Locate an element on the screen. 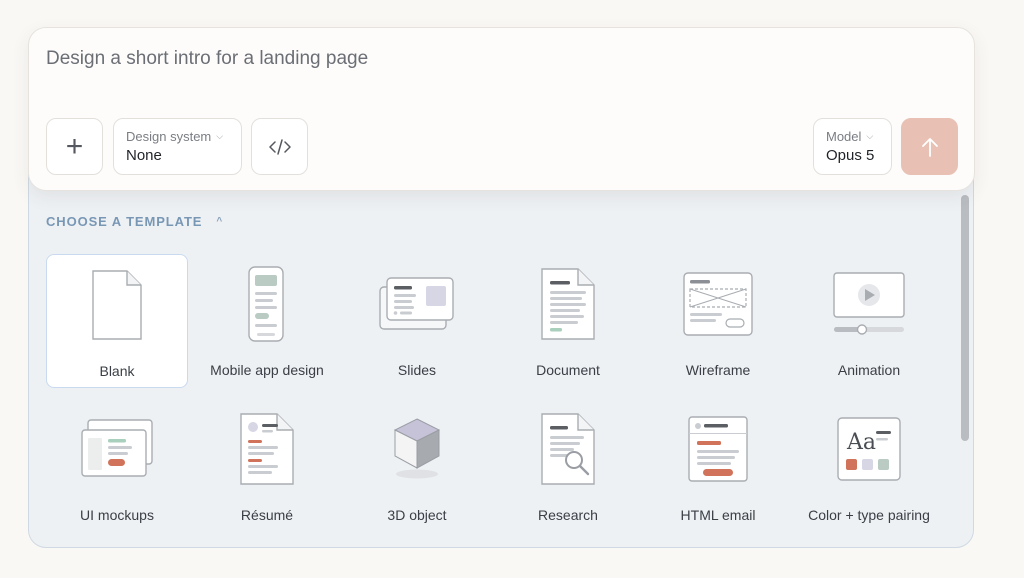 This screenshot has height=578, width=1024. scrollbar-thumb is located at coordinates (965, 318).